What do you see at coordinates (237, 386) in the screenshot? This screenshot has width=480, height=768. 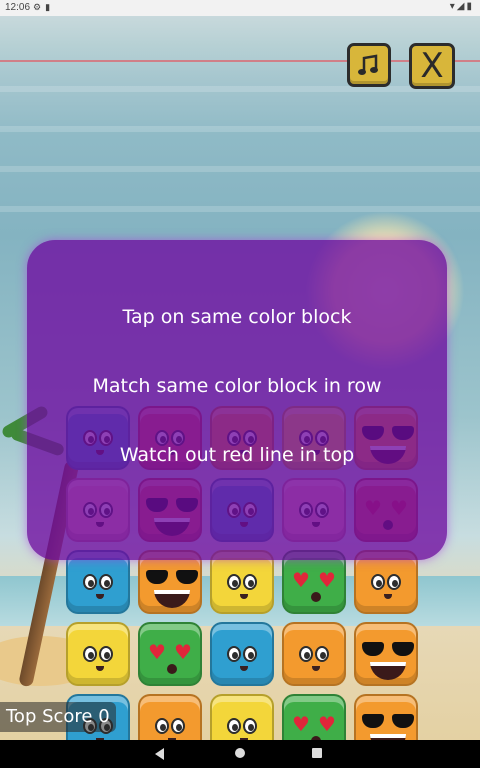 I see `instruction-line: Match same color block in row` at bounding box center [237, 386].